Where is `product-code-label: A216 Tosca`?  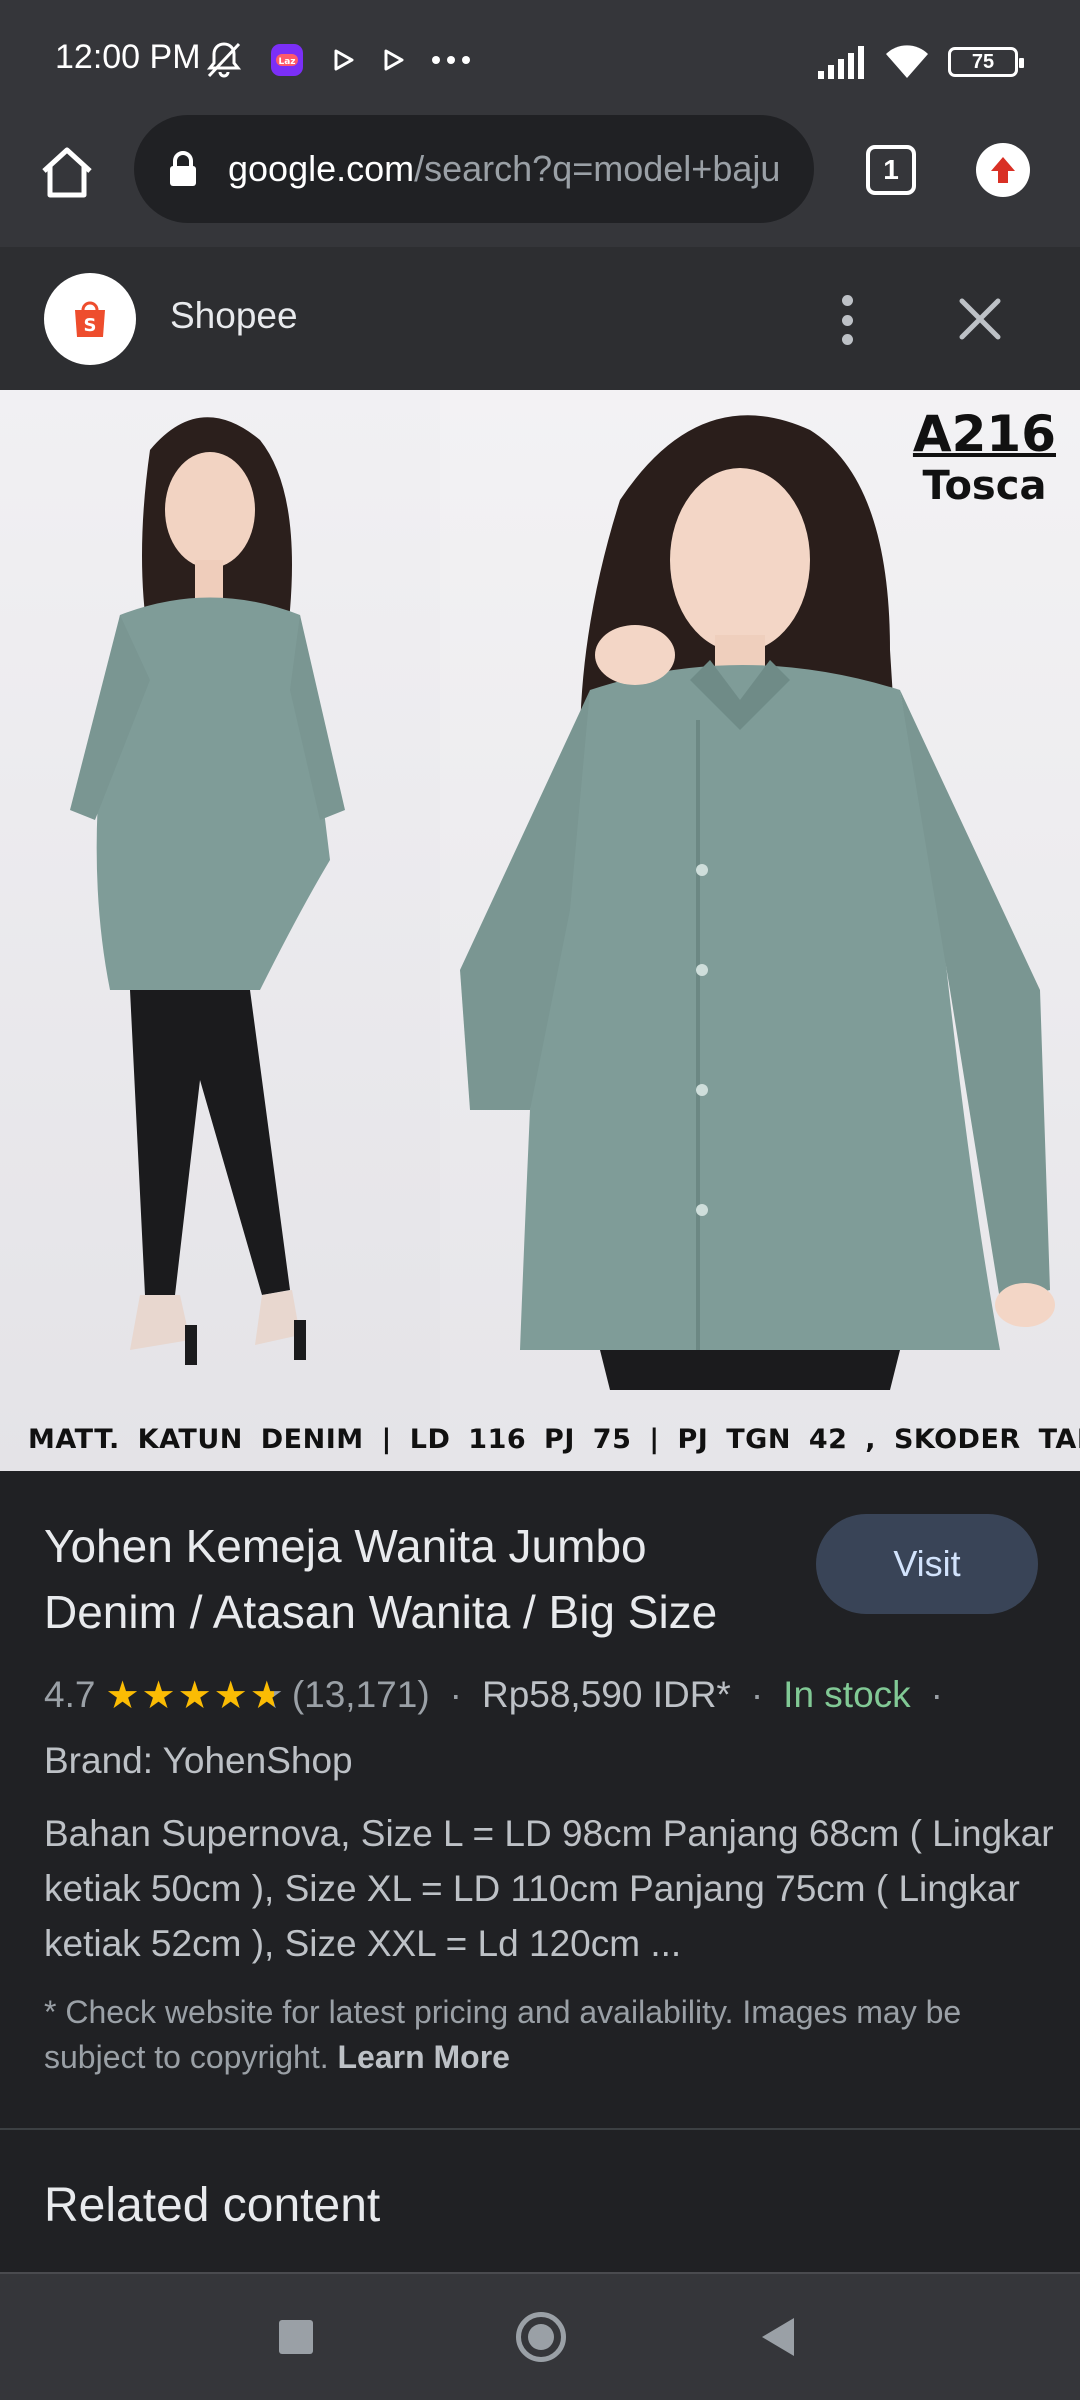
product-code-label: A216 Tosca is located at coordinates (984, 458).